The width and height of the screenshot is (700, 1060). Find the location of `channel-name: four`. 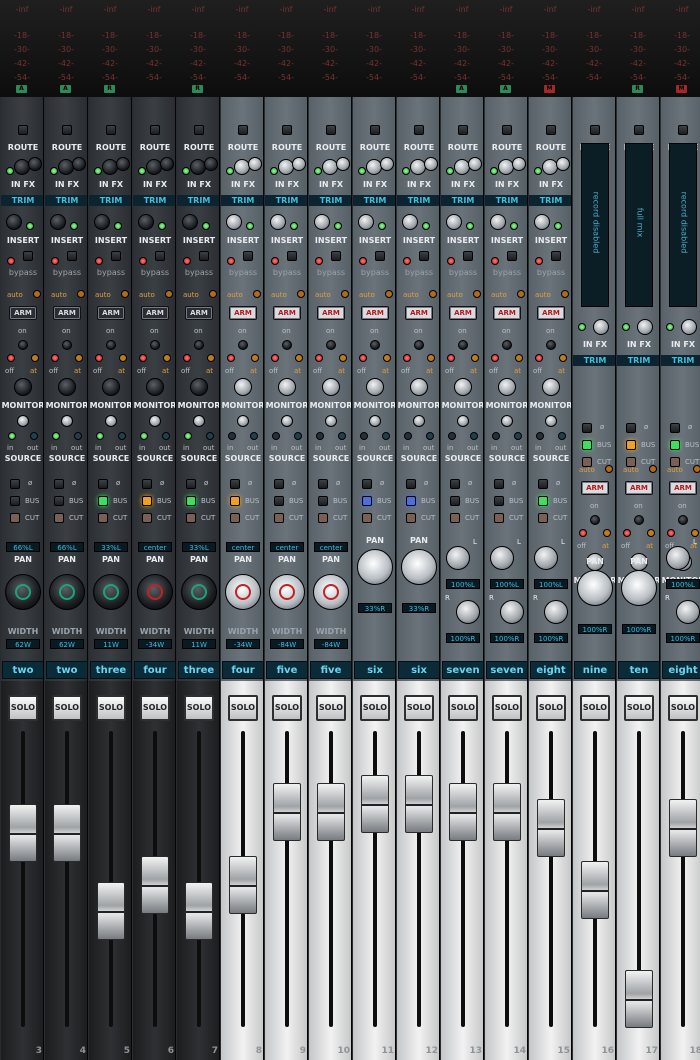

channel-name: four is located at coordinates (242, 670).